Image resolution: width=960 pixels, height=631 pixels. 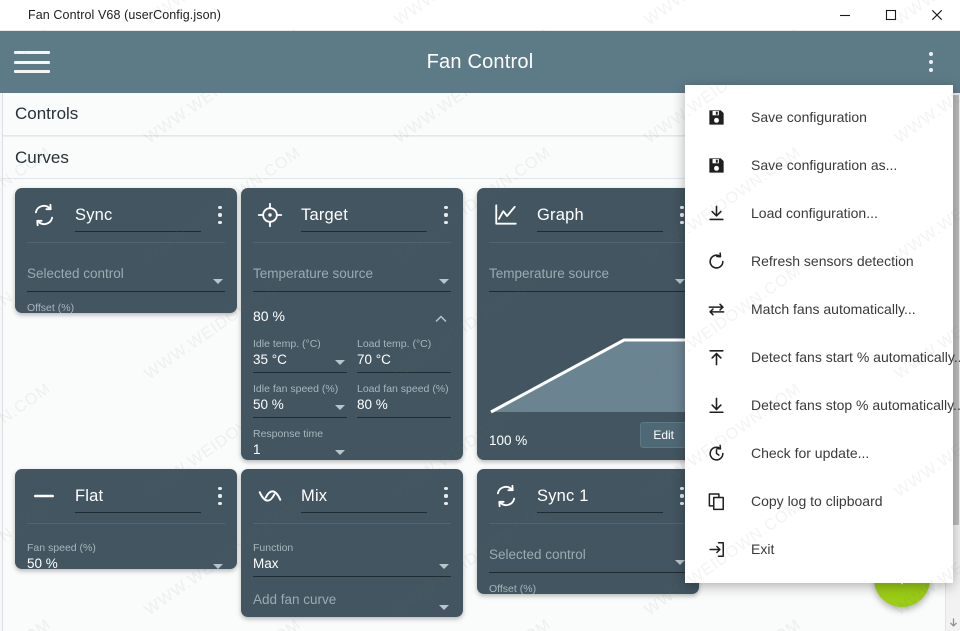 I want to click on idle-fan-speed-field: Idle fan speed (%) 50 %, so click(x=300, y=400).